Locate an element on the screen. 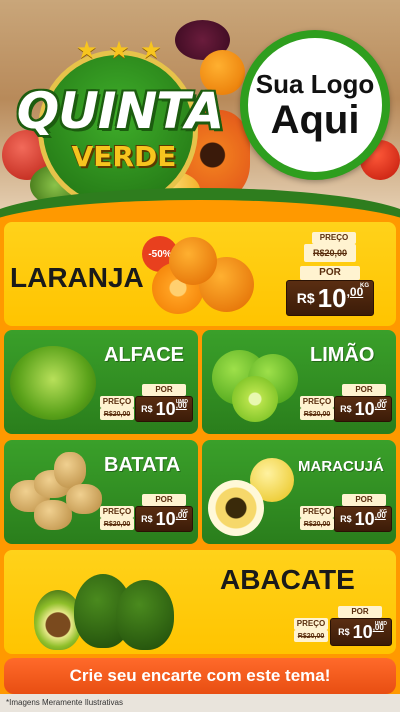 The image size is (400, 712). product-name: BATATA is located at coordinates (142, 465).